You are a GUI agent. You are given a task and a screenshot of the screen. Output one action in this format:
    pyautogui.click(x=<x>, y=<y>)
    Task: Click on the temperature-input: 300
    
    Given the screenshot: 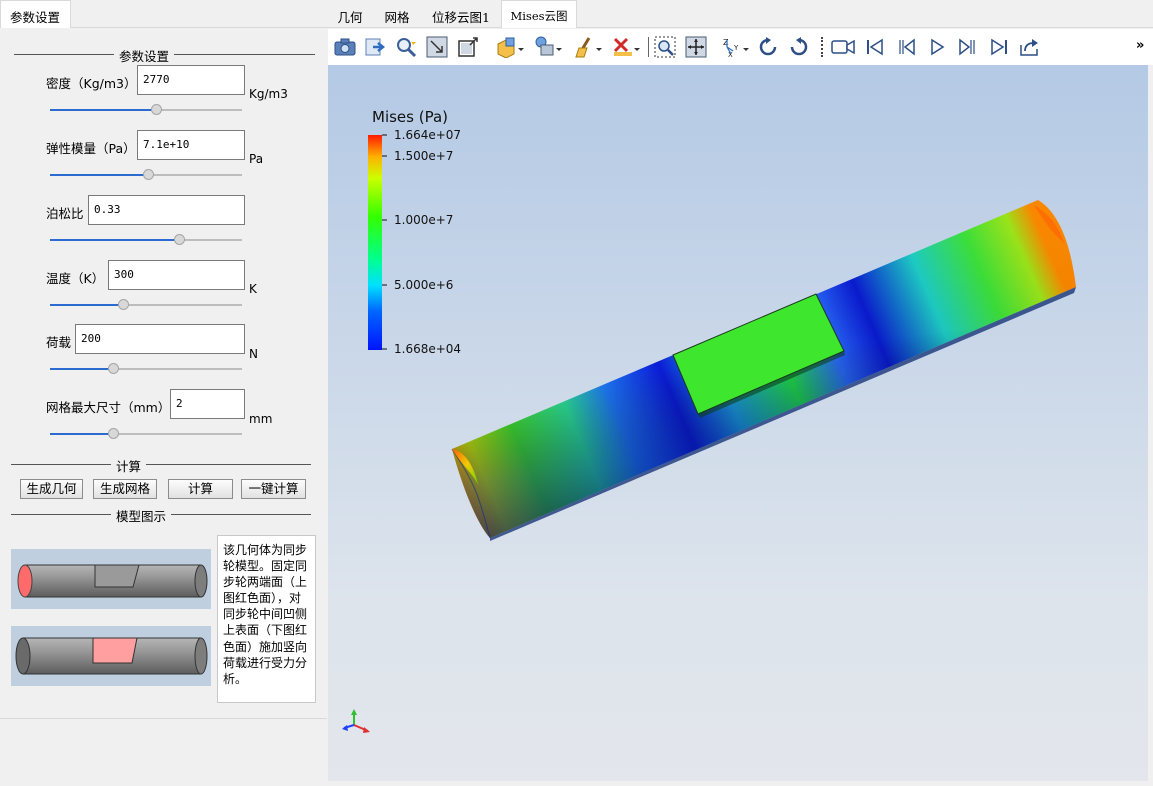 What is the action you would take?
    pyautogui.click(x=176, y=275)
    